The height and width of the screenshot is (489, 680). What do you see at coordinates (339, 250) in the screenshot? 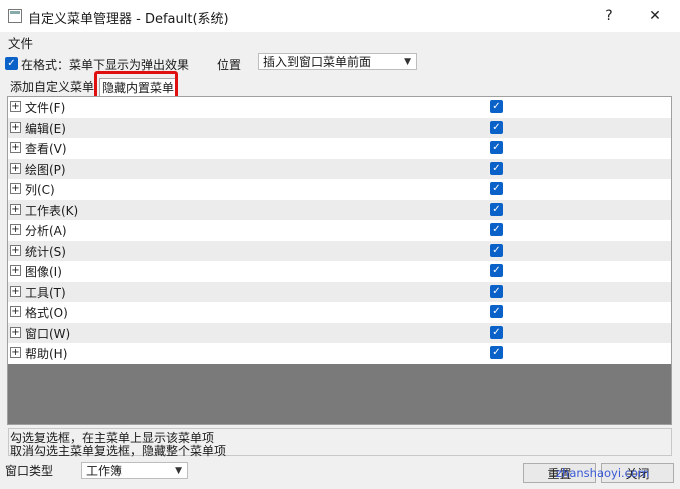
I see `list-item: + 统计(S) ✓` at bounding box center [339, 250].